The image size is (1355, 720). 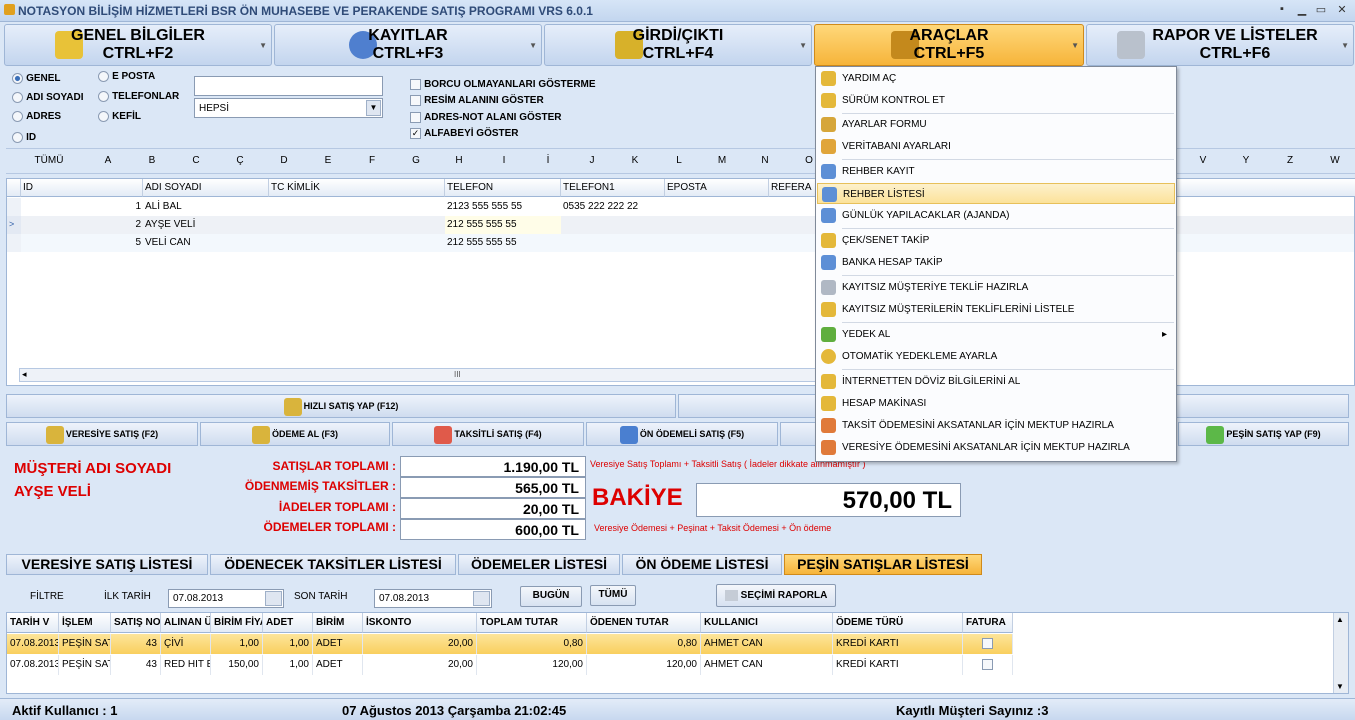 I want to click on letter-i: I, so click(x=504, y=160).